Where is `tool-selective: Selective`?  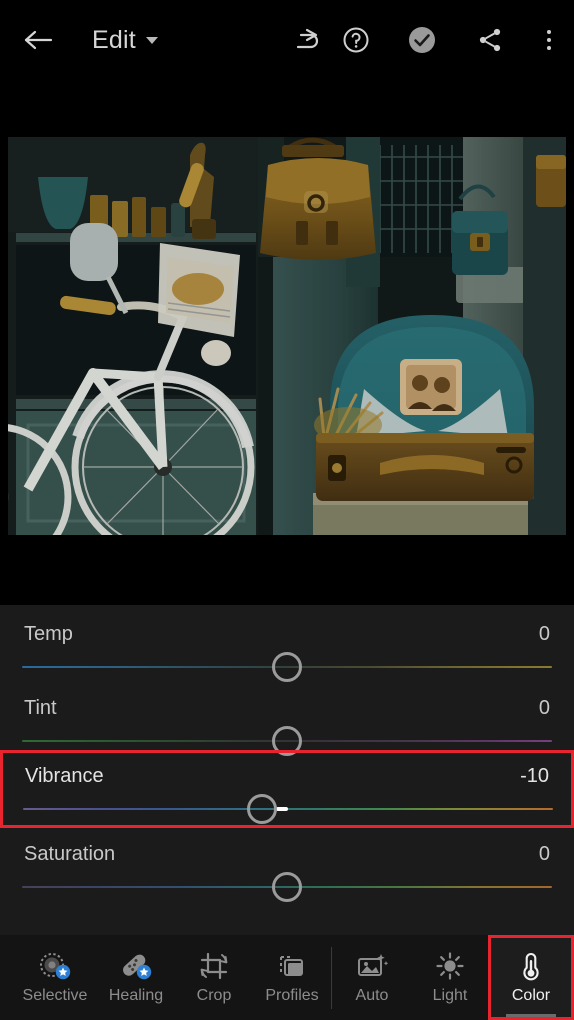 tool-selective: Selective is located at coordinates (55, 977).